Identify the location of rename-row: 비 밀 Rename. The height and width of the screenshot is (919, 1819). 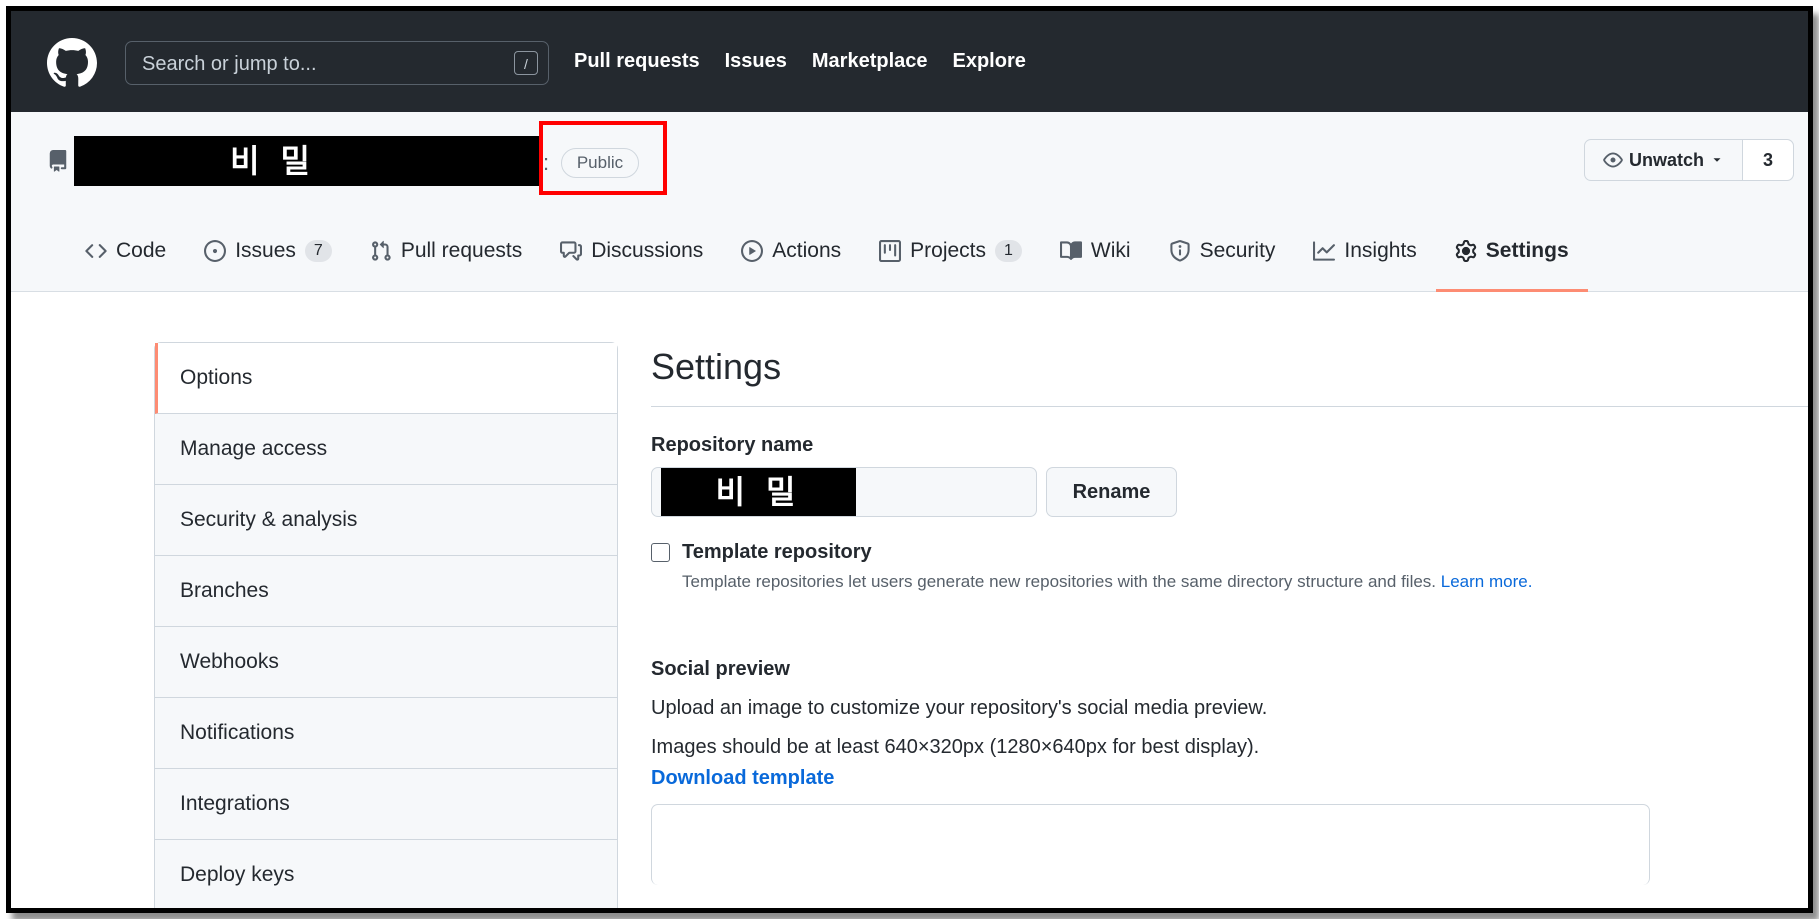
(1229, 492).